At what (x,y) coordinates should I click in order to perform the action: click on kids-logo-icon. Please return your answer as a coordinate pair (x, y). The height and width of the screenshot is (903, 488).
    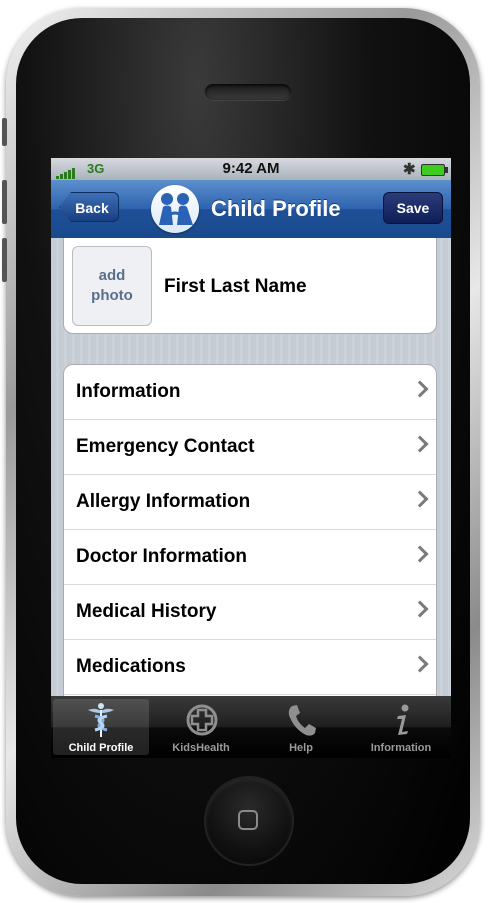
    Looking at the image, I should click on (175, 209).